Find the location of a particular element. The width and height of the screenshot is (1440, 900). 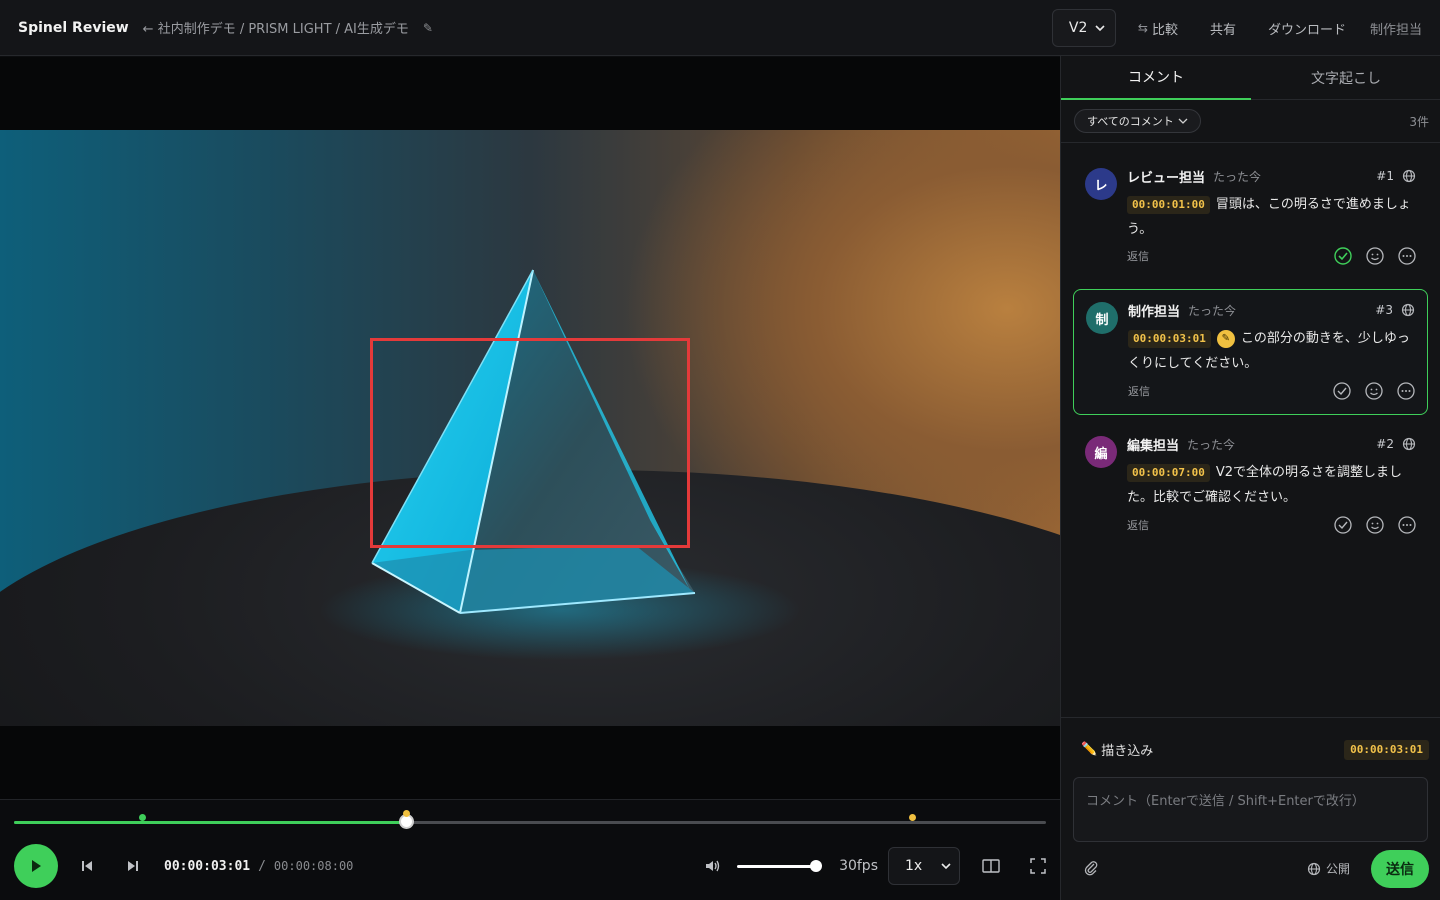

avatar: 編 is located at coordinates (1101, 452).